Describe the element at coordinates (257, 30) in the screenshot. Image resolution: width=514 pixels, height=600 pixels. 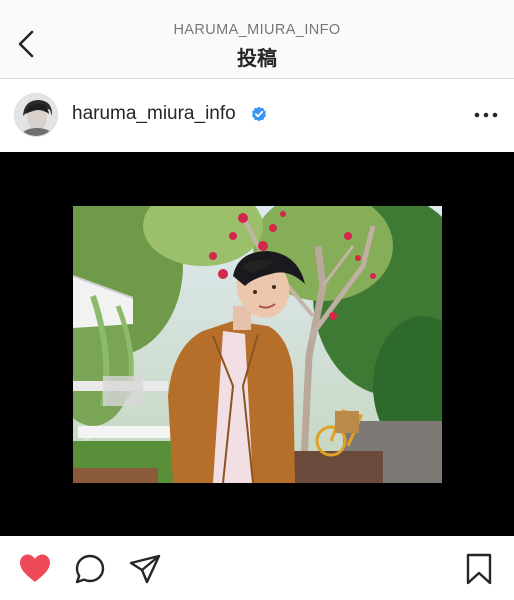
I see `account-name-header: HARUMA_MIURA_INFO` at that location.